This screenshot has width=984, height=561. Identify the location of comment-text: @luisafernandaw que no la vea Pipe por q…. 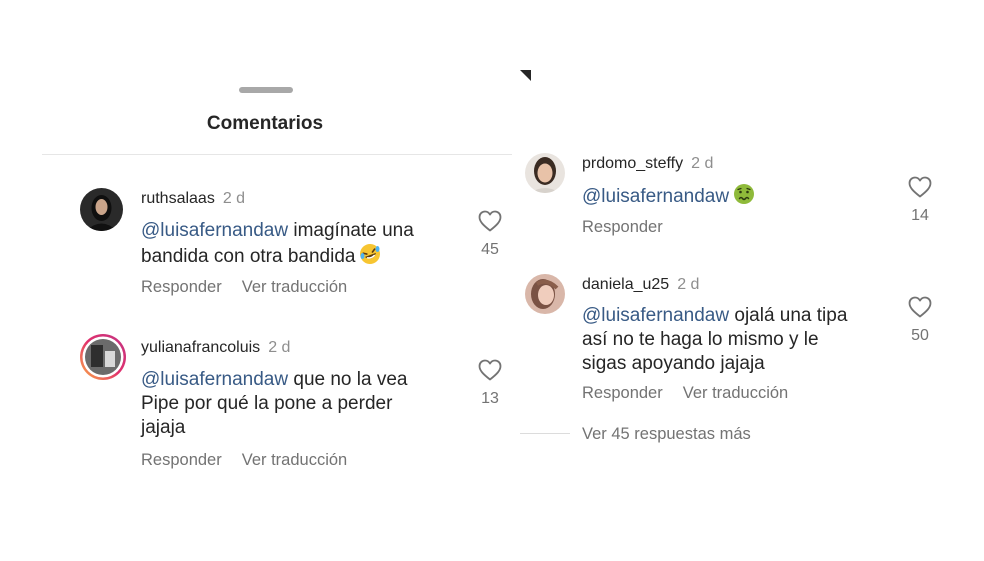
(274, 403).